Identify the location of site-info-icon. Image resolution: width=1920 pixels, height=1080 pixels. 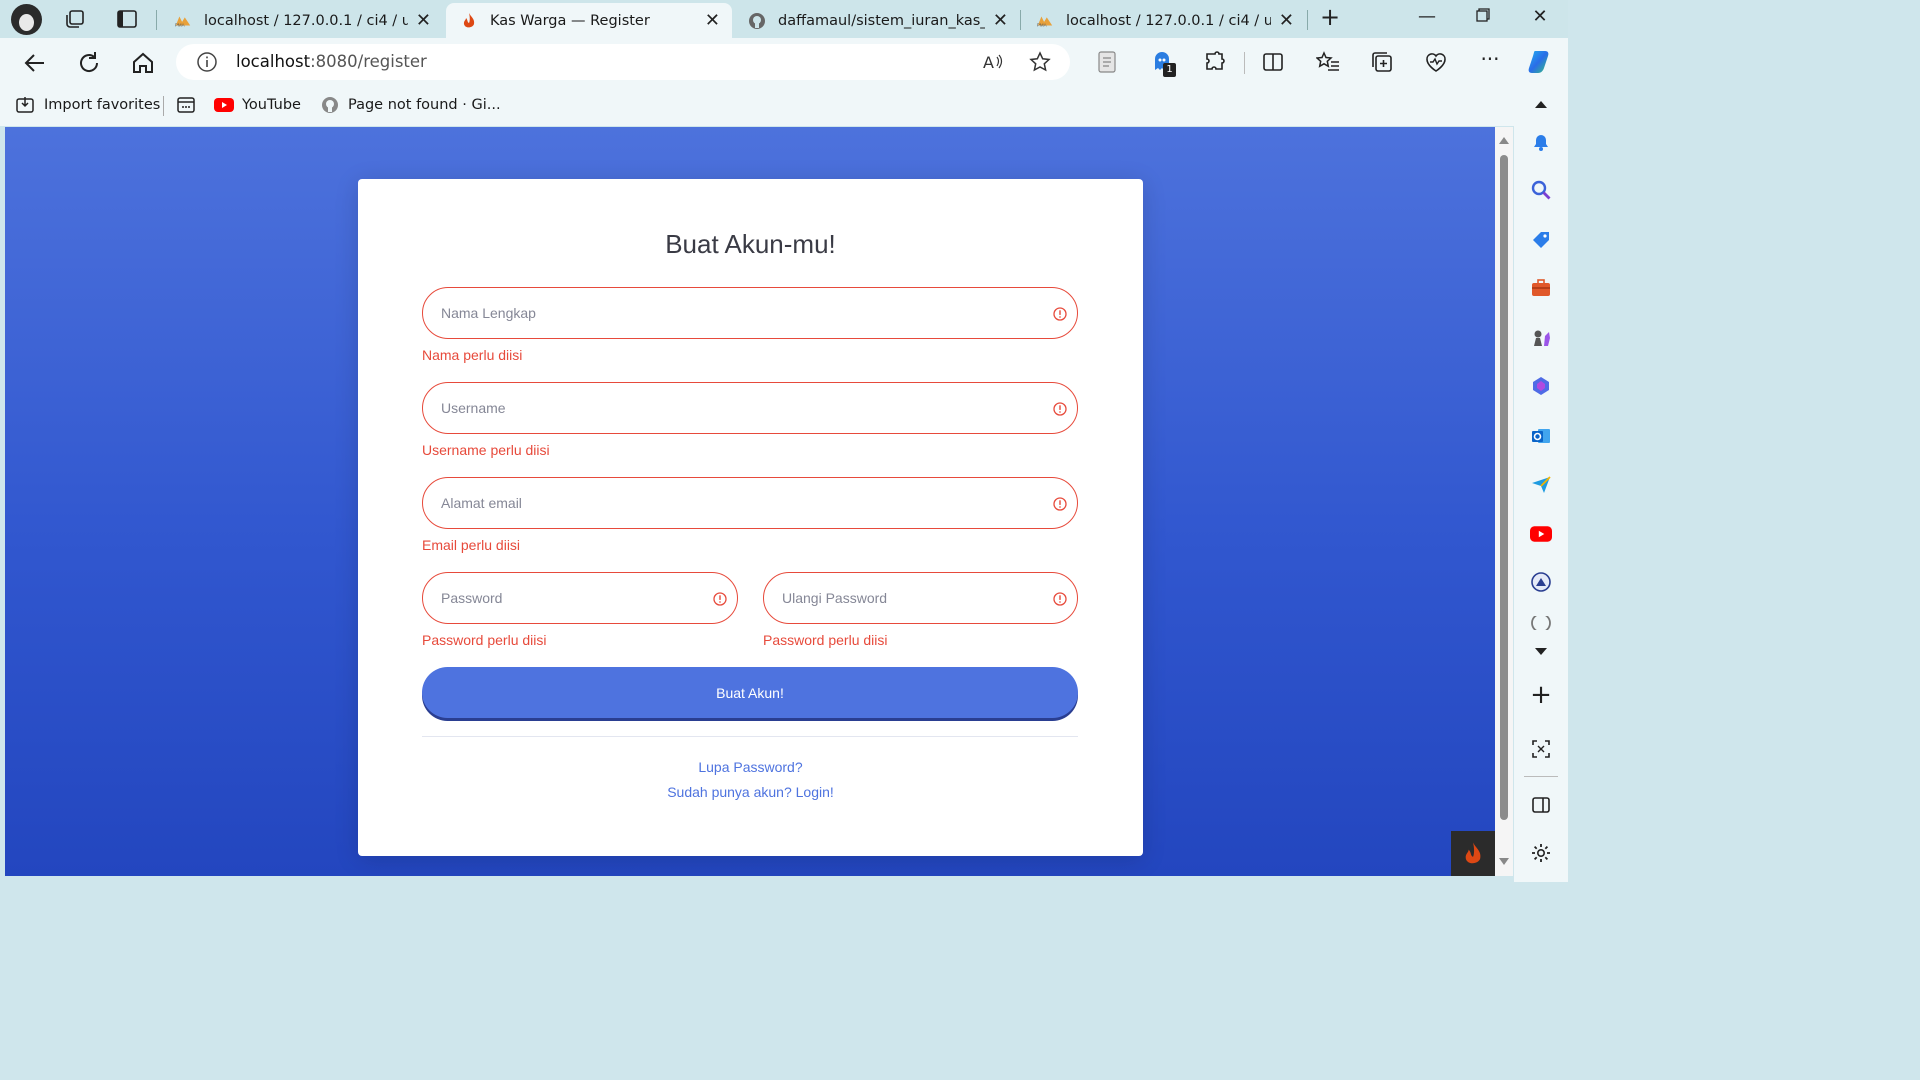
(207, 62).